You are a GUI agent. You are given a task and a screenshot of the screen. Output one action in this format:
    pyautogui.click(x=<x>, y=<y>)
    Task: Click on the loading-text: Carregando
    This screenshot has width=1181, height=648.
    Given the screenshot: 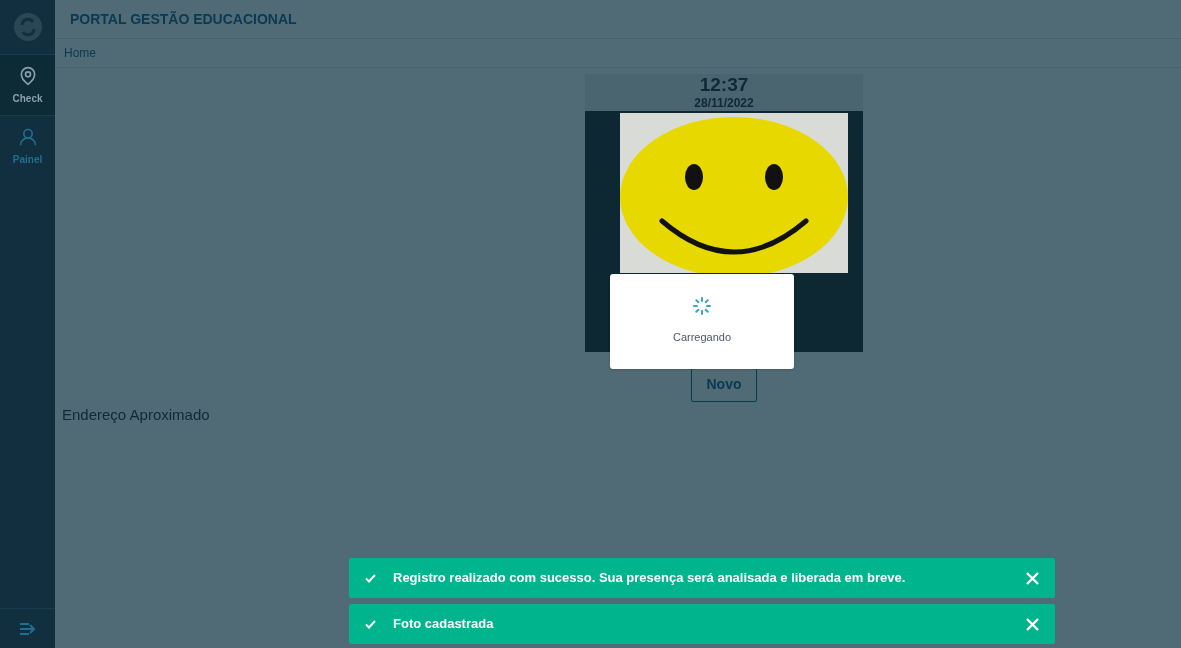 What is the action you would take?
    pyautogui.click(x=702, y=338)
    